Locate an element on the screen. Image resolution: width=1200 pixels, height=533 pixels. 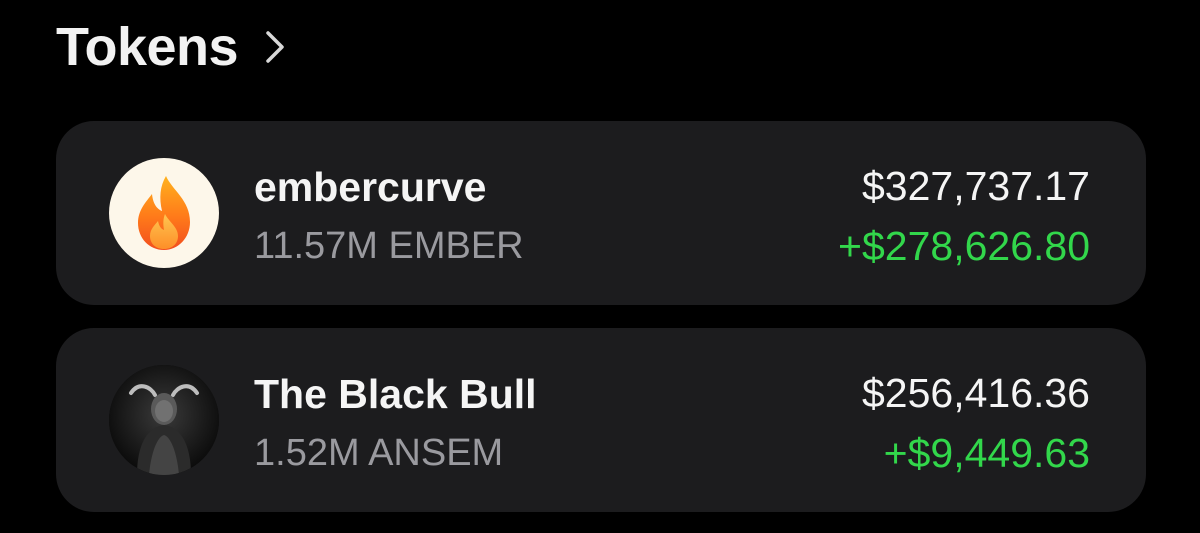
token-amount: 1.52M ANSEM is located at coordinates (379, 453).